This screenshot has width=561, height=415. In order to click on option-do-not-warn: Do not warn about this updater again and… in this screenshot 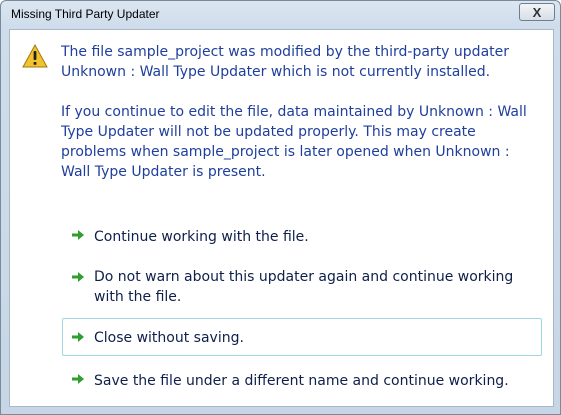, I will do `click(302, 287)`.